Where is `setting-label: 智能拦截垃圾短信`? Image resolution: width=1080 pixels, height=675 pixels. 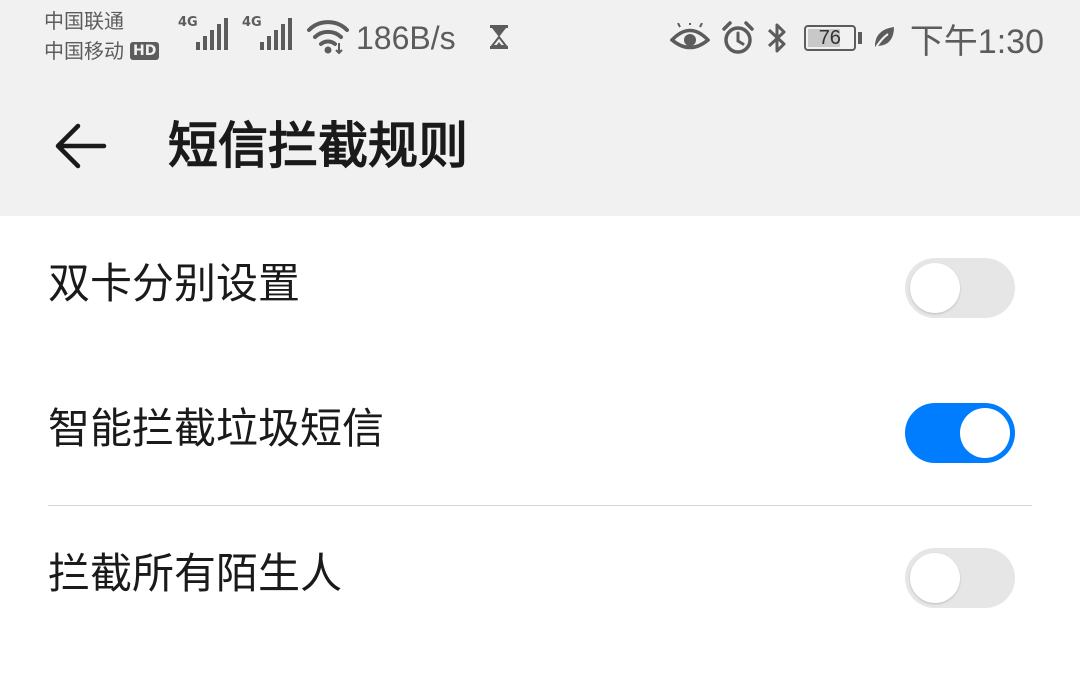 setting-label: 智能拦截垃圾短信 is located at coordinates (216, 428).